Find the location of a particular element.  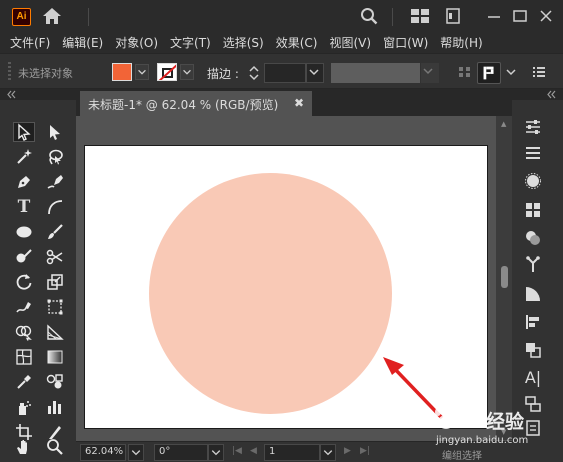

document-tab: 未标题-1* @ 62.04 % (RGB/预览) ✖ is located at coordinates (196, 103).